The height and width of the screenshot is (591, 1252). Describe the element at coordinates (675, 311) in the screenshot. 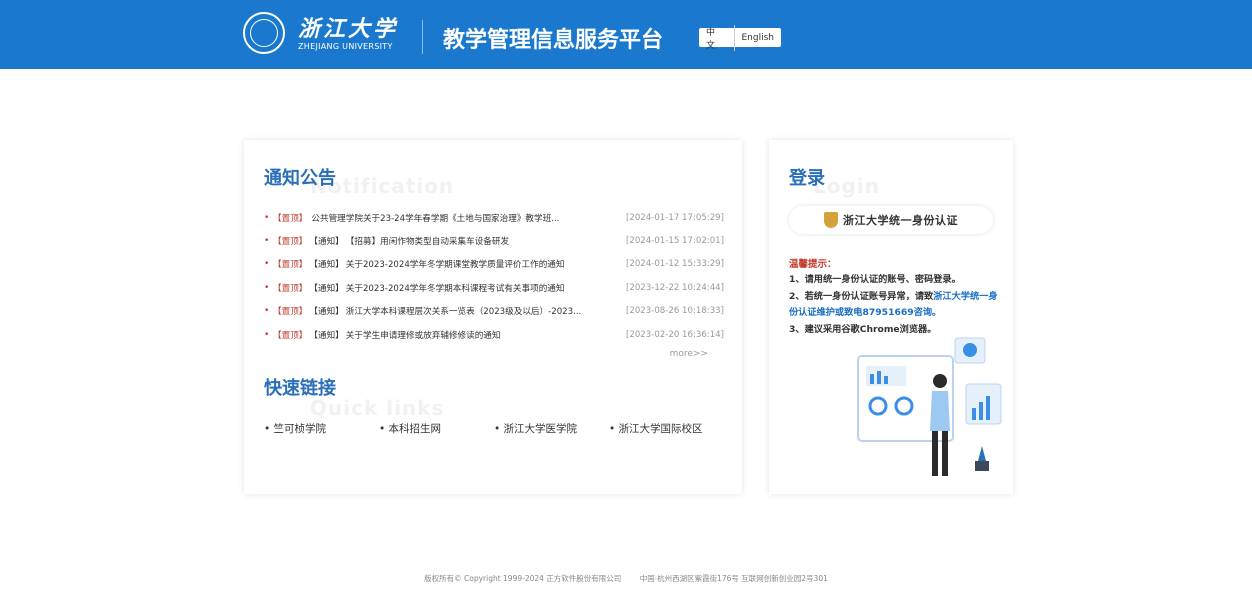

I see `notice-date: [2023-08-26 10:18:33]` at that location.